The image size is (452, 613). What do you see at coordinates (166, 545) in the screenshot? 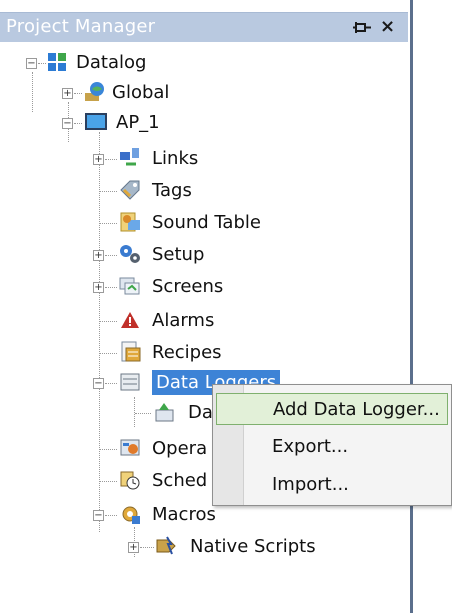
I see `native-scripts-icon` at bounding box center [166, 545].